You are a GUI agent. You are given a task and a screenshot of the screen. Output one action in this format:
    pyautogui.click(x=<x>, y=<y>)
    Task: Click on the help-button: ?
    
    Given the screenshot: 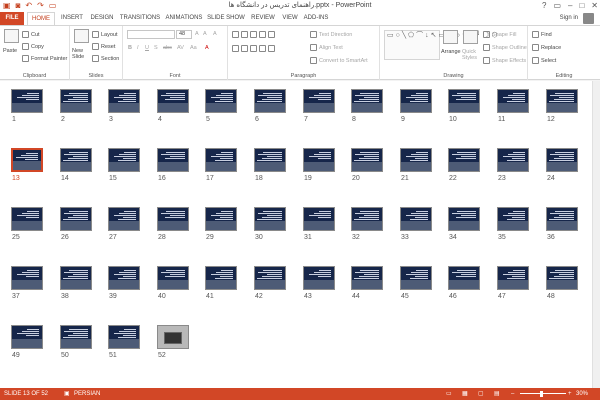 What is the action you would take?
    pyautogui.click(x=544, y=5)
    